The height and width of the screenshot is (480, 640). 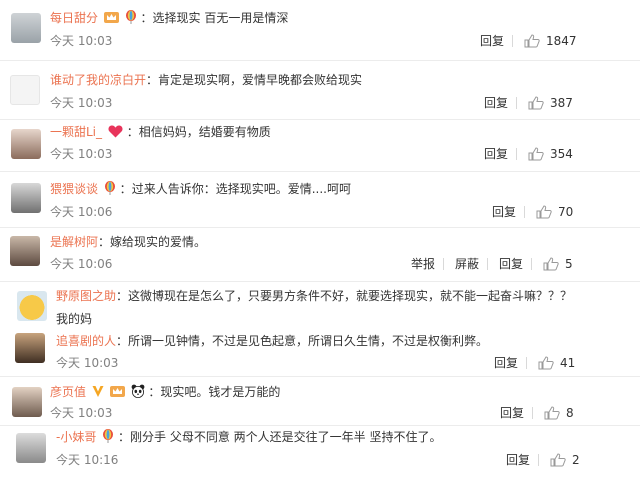 What do you see at coordinates (556, 363) in the screenshot?
I see `like-button: 41` at bounding box center [556, 363].